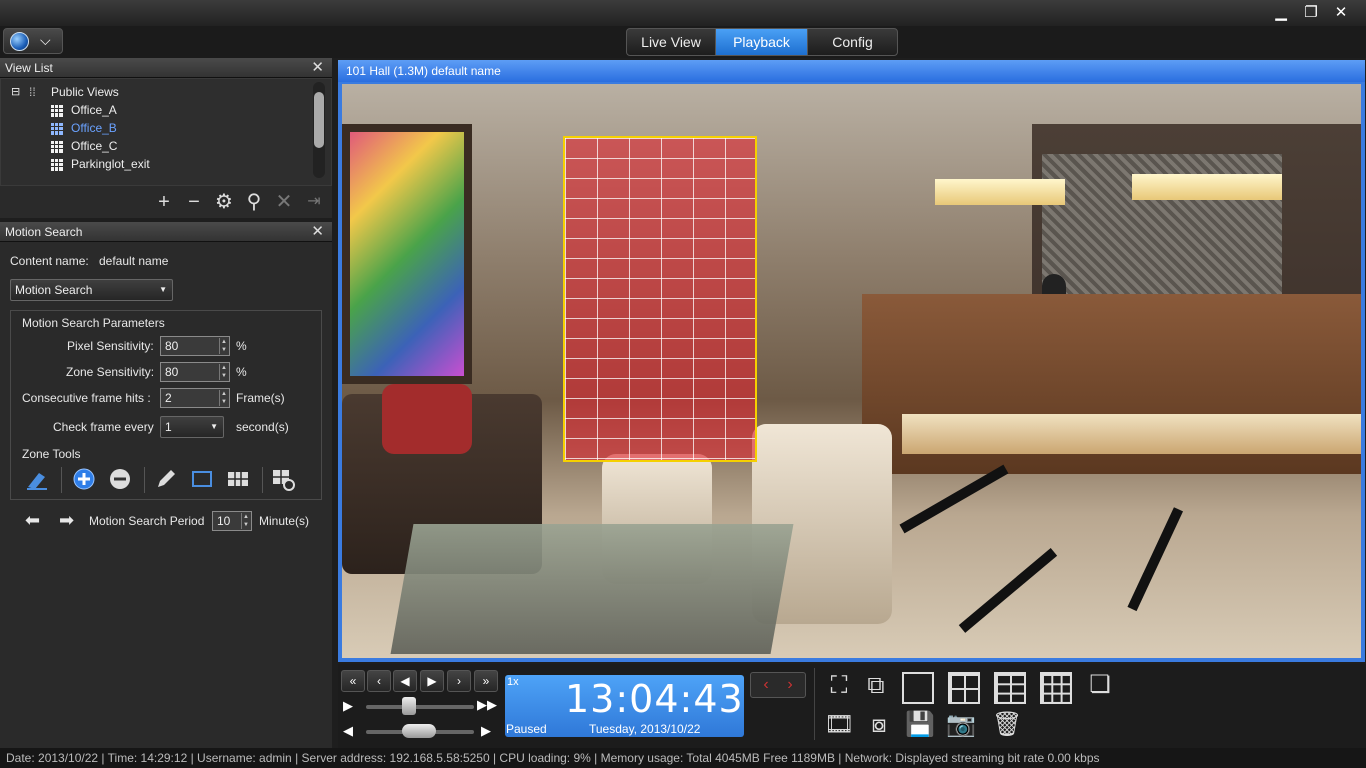 The image size is (1366, 768). What do you see at coordinates (954, 499) in the screenshot?
I see `scene-floor-line` at bounding box center [954, 499].